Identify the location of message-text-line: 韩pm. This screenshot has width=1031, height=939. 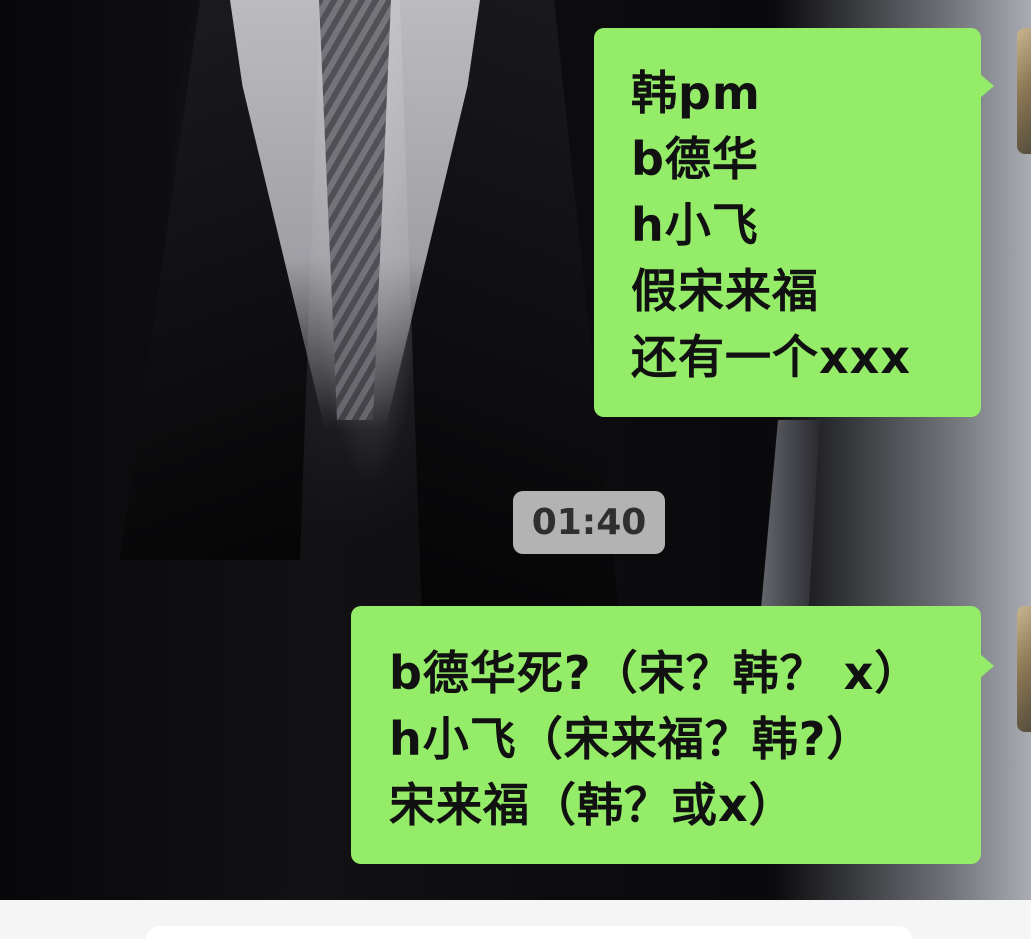
(696, 93).